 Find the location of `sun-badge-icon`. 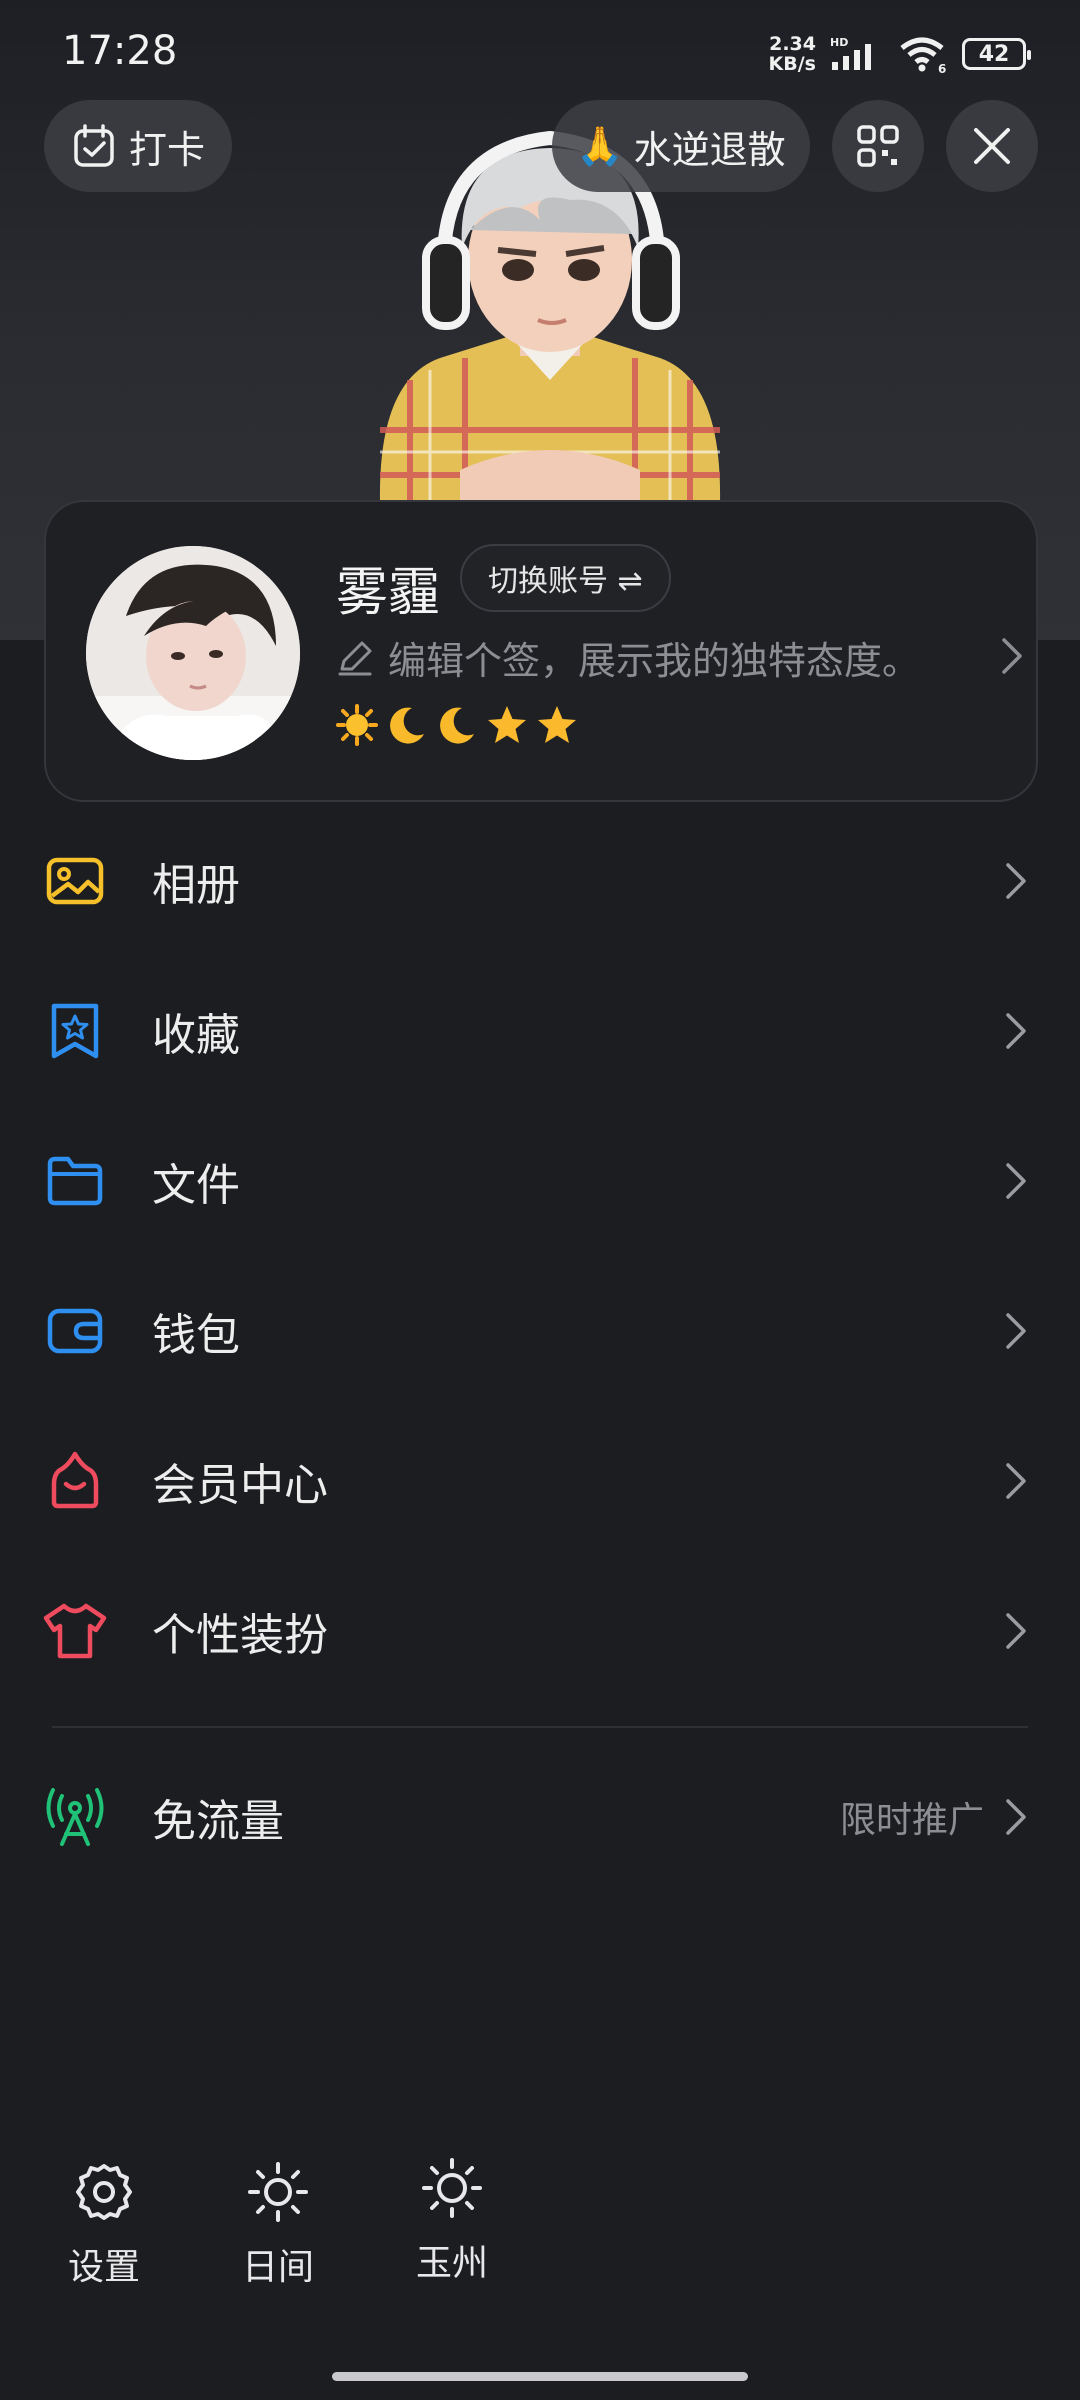

sun-badge-icon is located at coordinates (357, 725).